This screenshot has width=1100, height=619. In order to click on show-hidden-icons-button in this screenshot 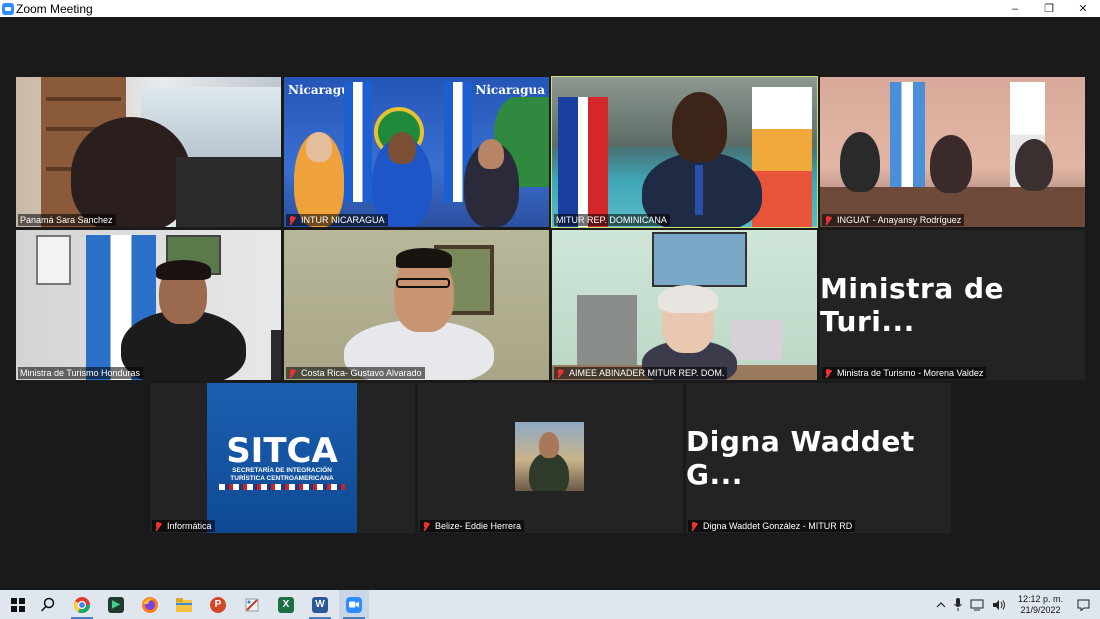, I will do `click(941, 604)`.